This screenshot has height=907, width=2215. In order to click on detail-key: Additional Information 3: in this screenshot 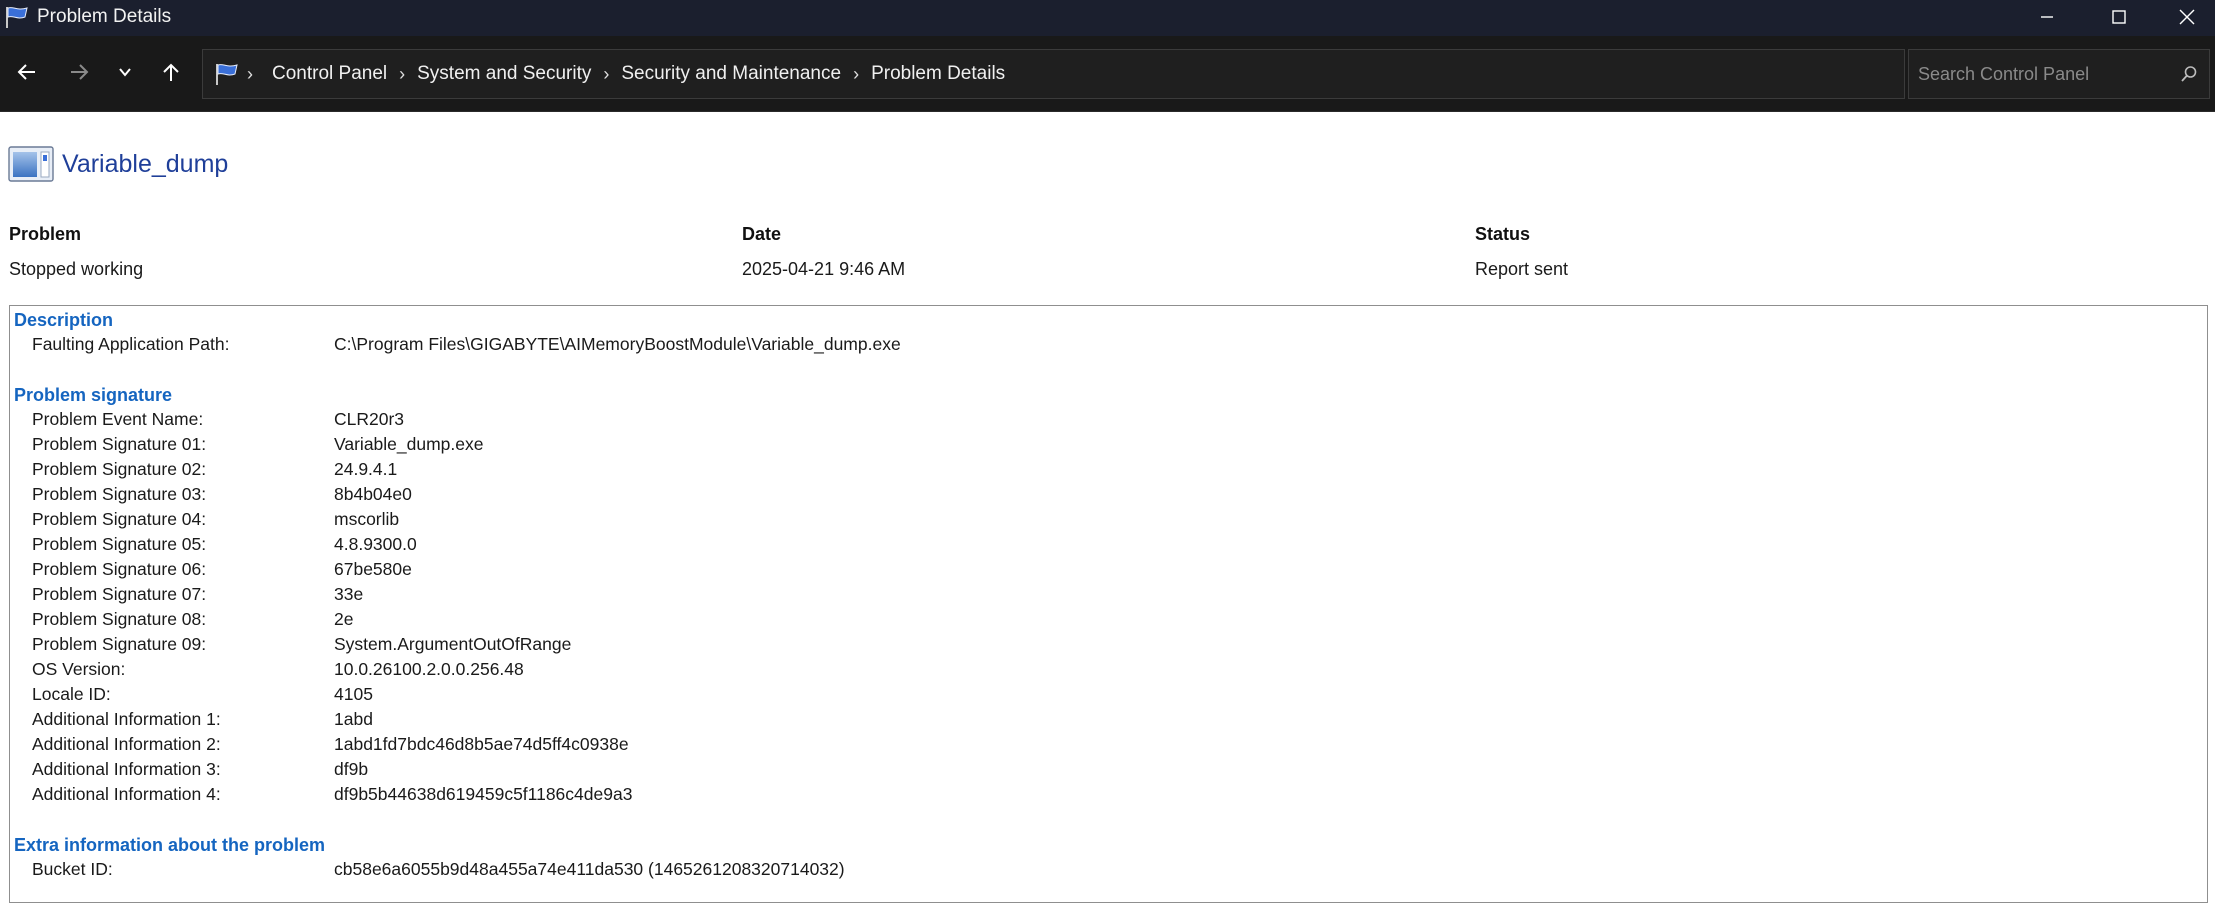, I will do `click(126, 769)`.